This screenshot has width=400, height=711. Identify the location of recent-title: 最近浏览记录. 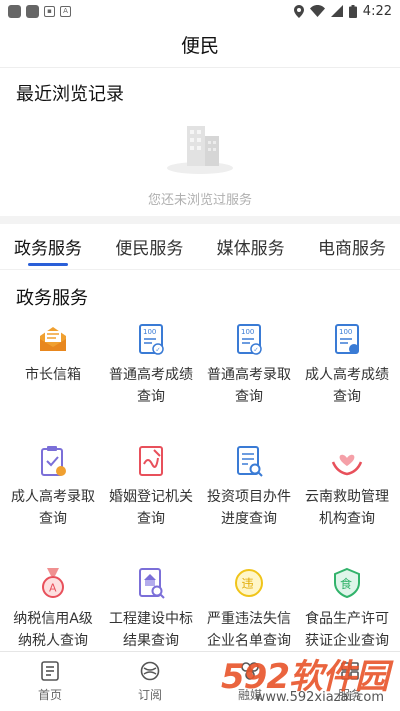
(70, 94).